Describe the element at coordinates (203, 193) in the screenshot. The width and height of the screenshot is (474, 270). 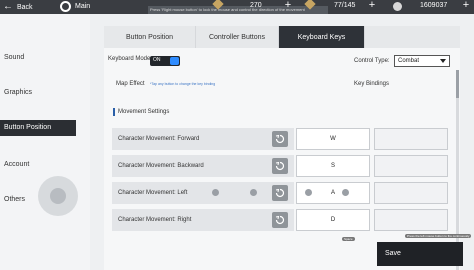
I see `movement-row-left: Character Movement: Left` at that location.